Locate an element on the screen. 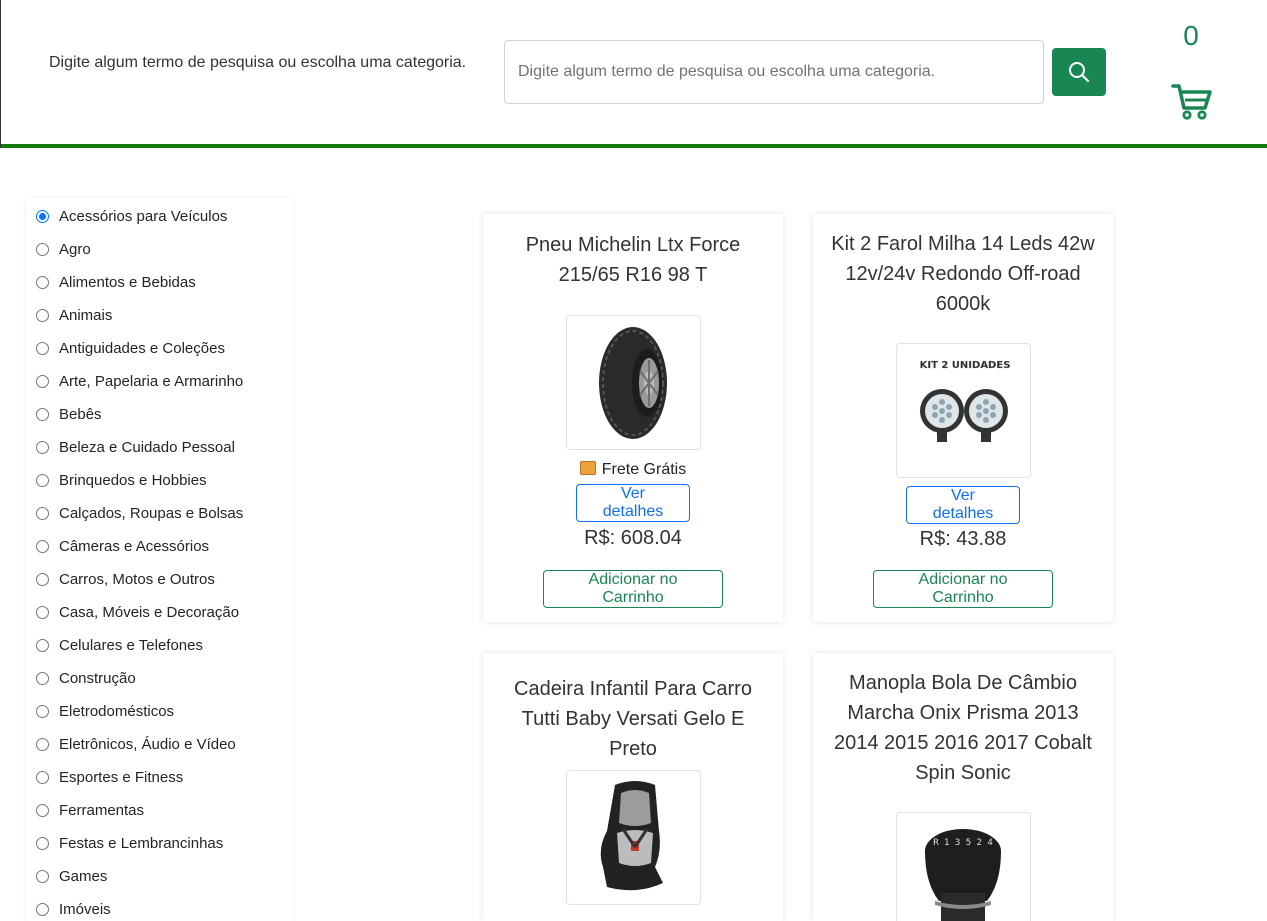 The image size is (1267, 921). product-title: Pneu Michelin Ltx Force 215/65 R16 98 T is located at coordinates (633, 260).